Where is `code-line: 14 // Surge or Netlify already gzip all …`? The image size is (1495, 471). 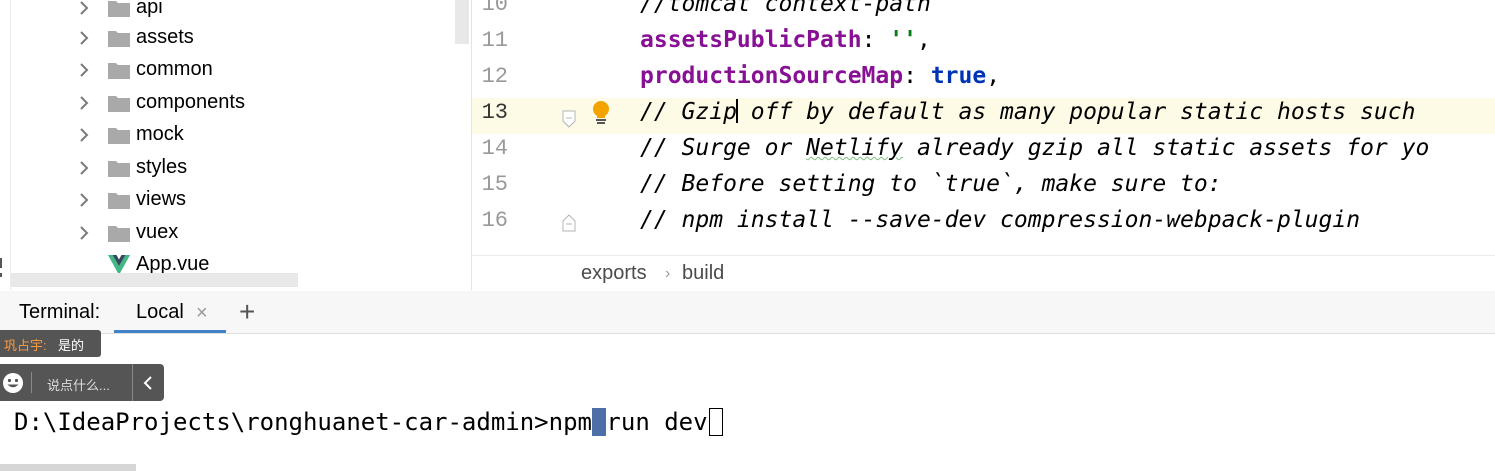 code-line: 14 // Surge or Netlify already gzip all … is located at coordinates (983, 152).